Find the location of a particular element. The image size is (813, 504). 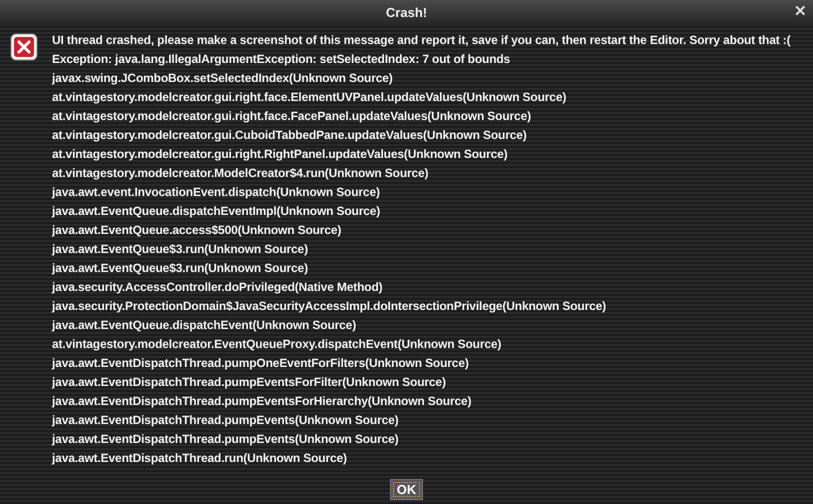

ok-button: OK is located at coordinates (407, 489).